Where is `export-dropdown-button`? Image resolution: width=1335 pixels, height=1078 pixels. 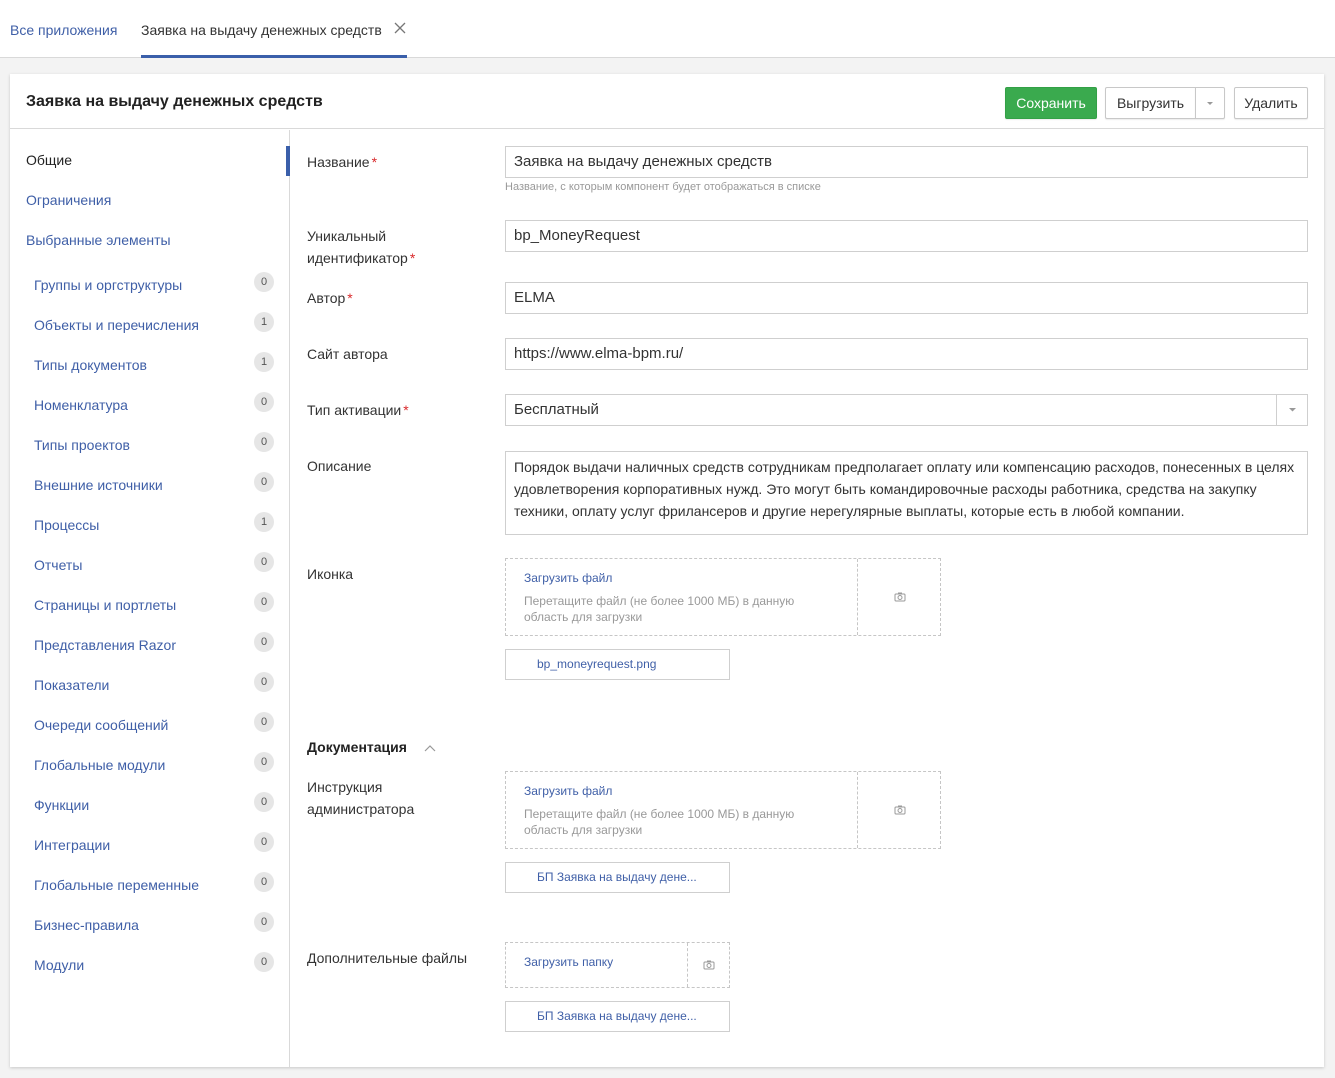
export-dropdown-button is located at coordinates (1210, 103).